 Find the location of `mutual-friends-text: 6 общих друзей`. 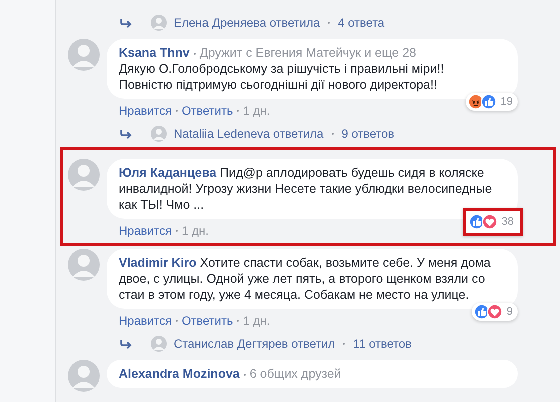

mutual-friends-text: 6 общих друзей is located at coordinates (296, 374).